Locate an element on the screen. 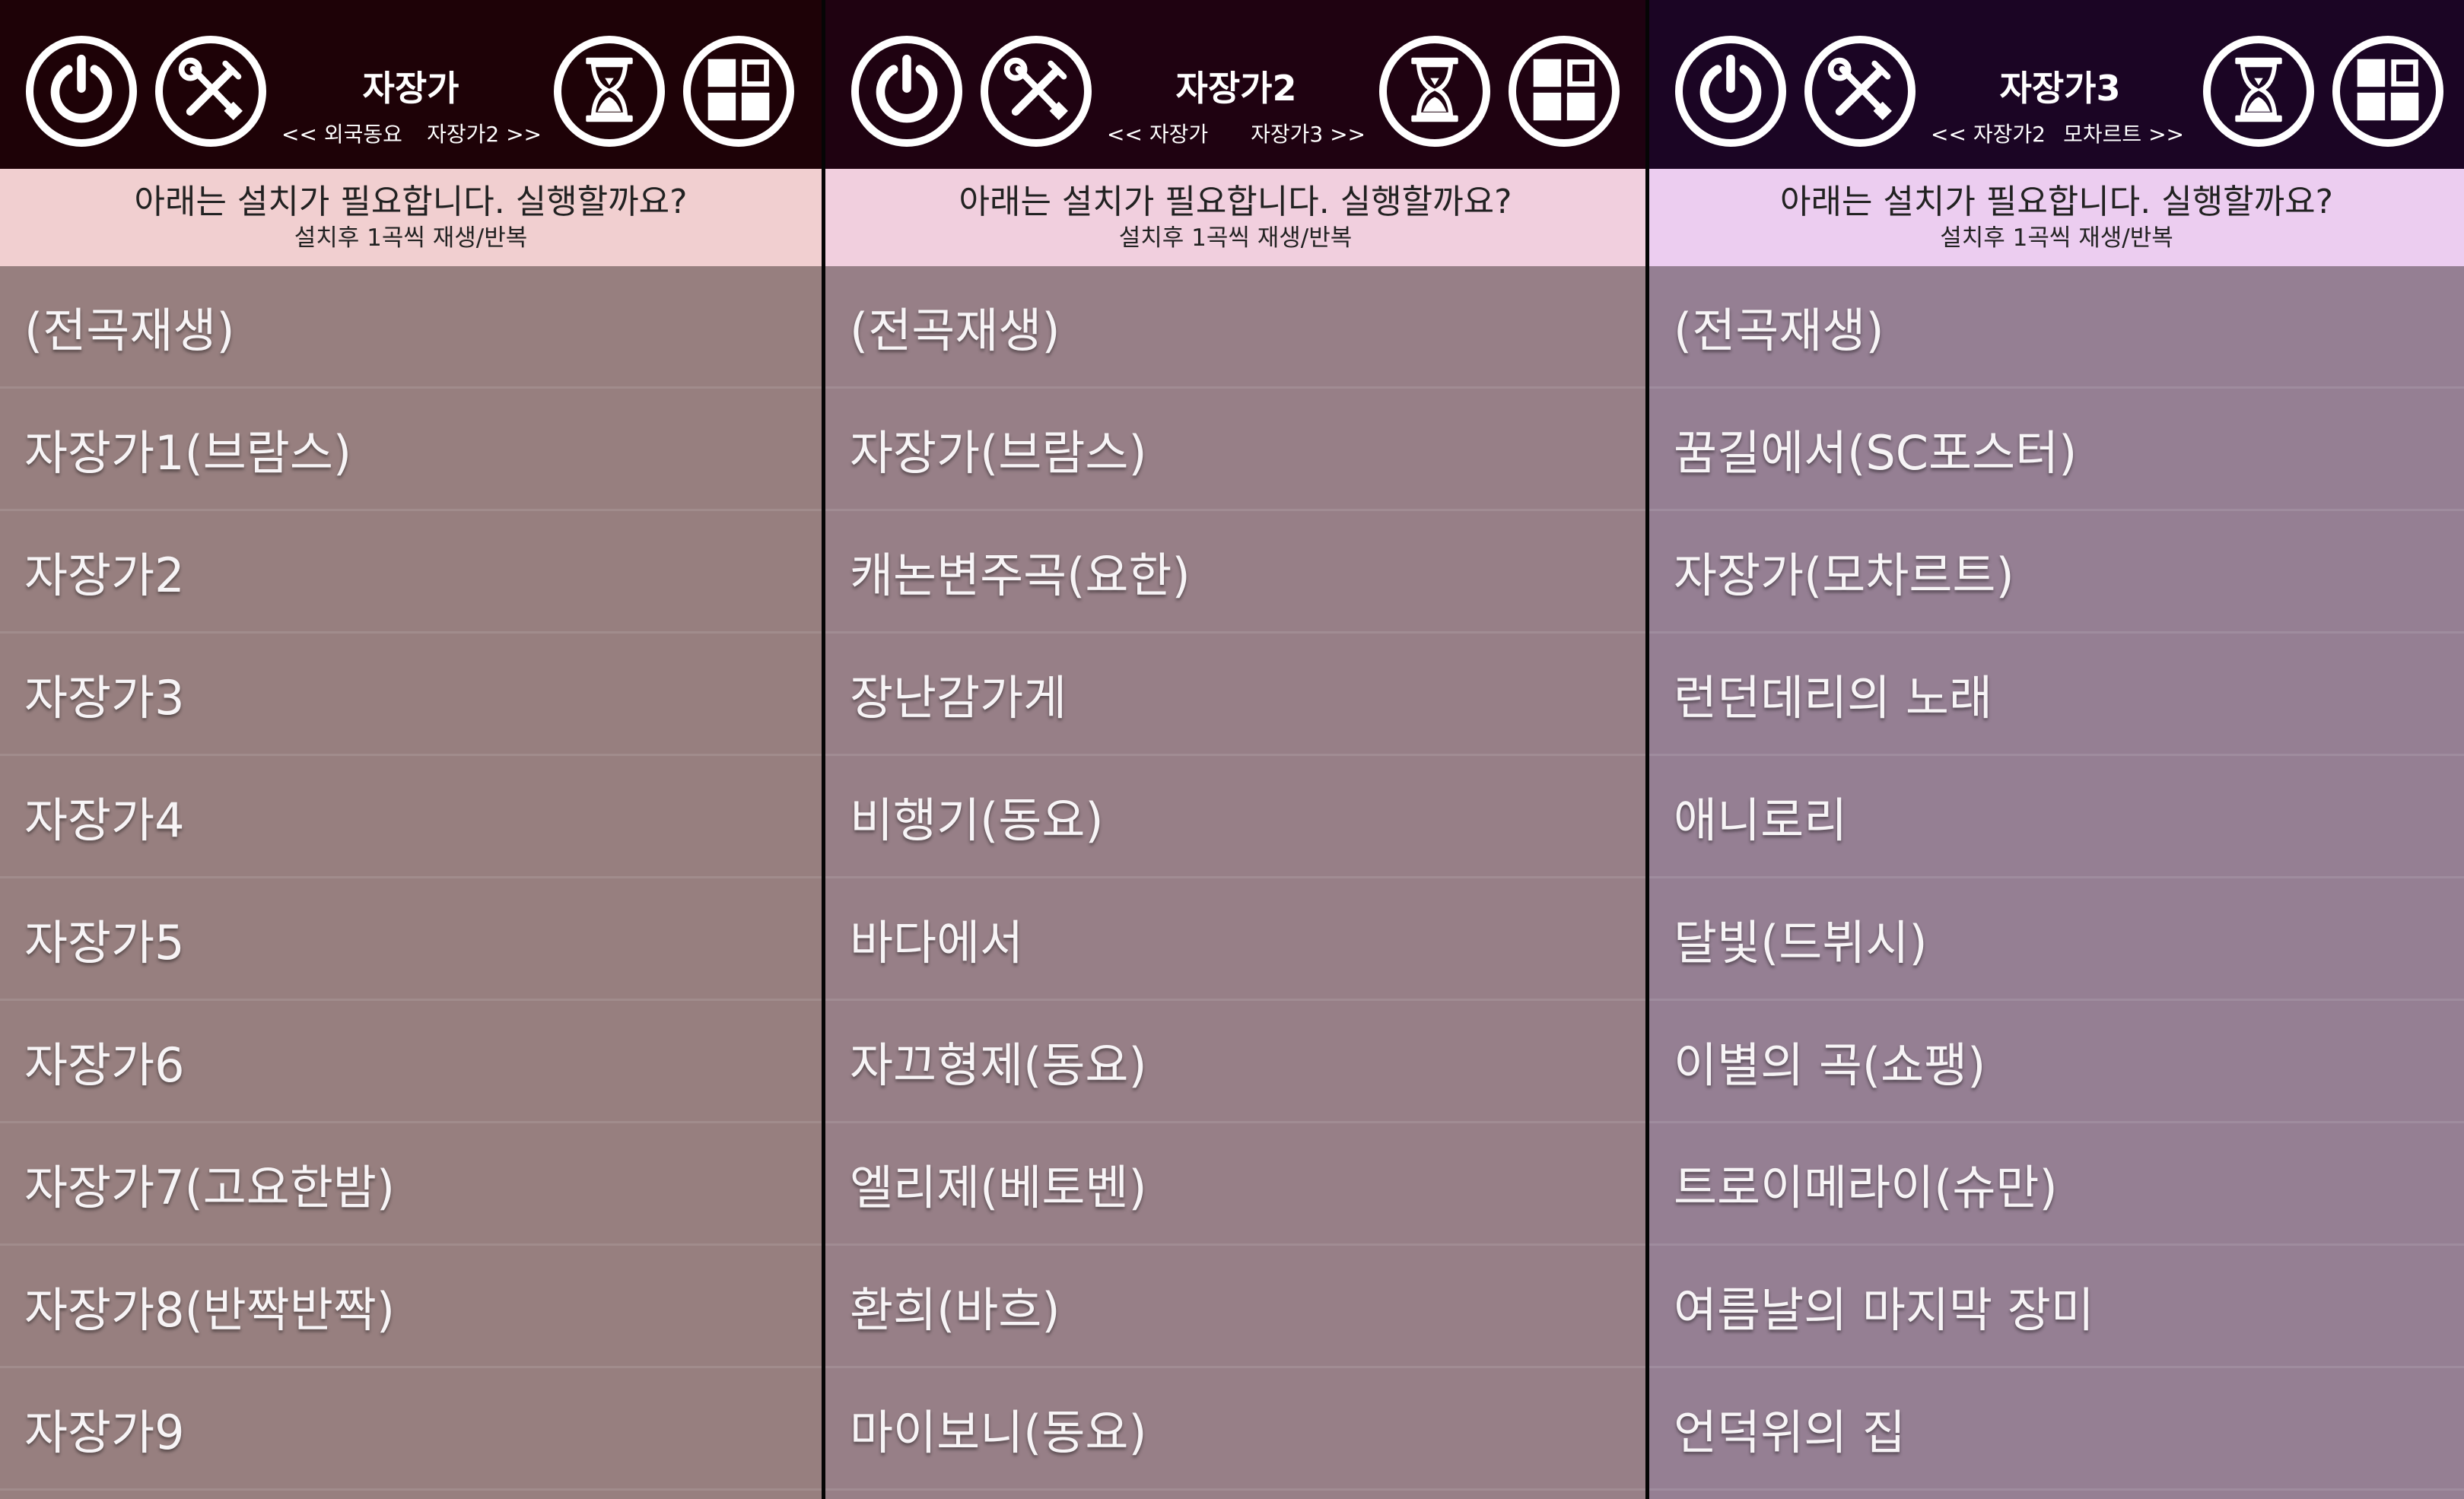 The image size is (2464, 1499). song-title: 애니로리 is located at coordinates (1761, 820).